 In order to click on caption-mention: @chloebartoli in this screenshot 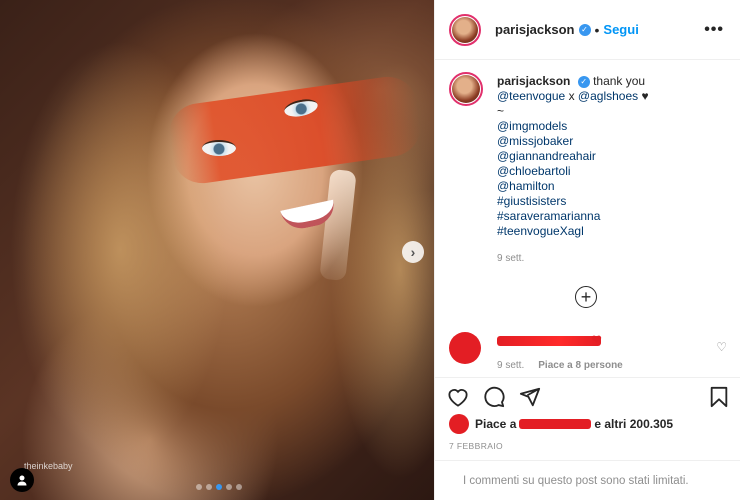, I will do `click(573, 171)`.